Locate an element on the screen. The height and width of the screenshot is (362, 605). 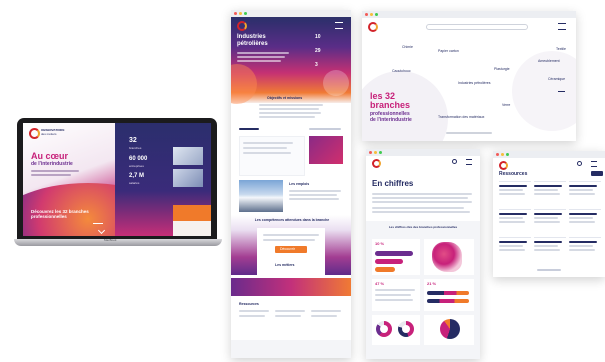
branch-label: Industries pétrolières is located at coordinates (474, 83).